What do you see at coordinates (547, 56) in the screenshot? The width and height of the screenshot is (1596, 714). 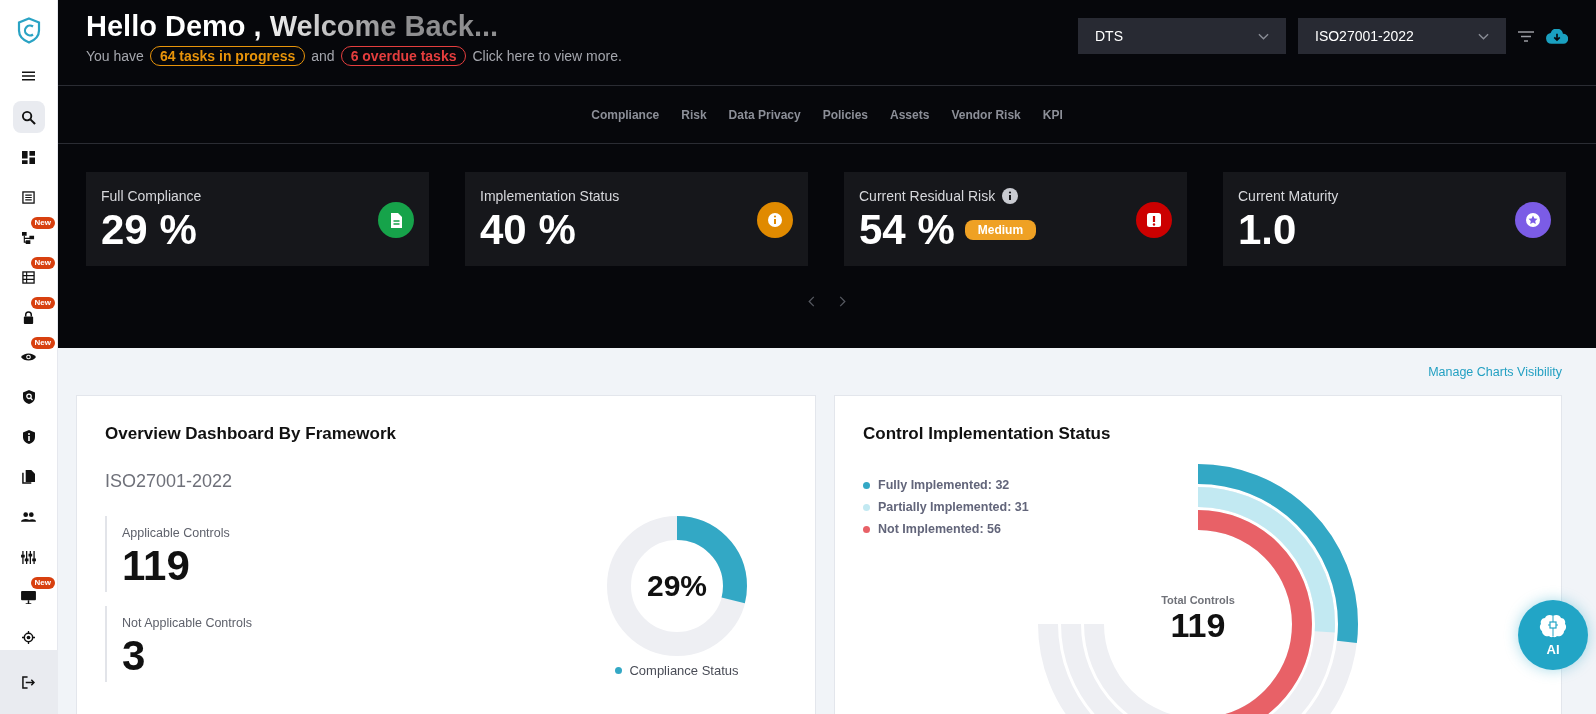 I see `view-more-link: Click here to view more.` at bounding box center [547, 56].